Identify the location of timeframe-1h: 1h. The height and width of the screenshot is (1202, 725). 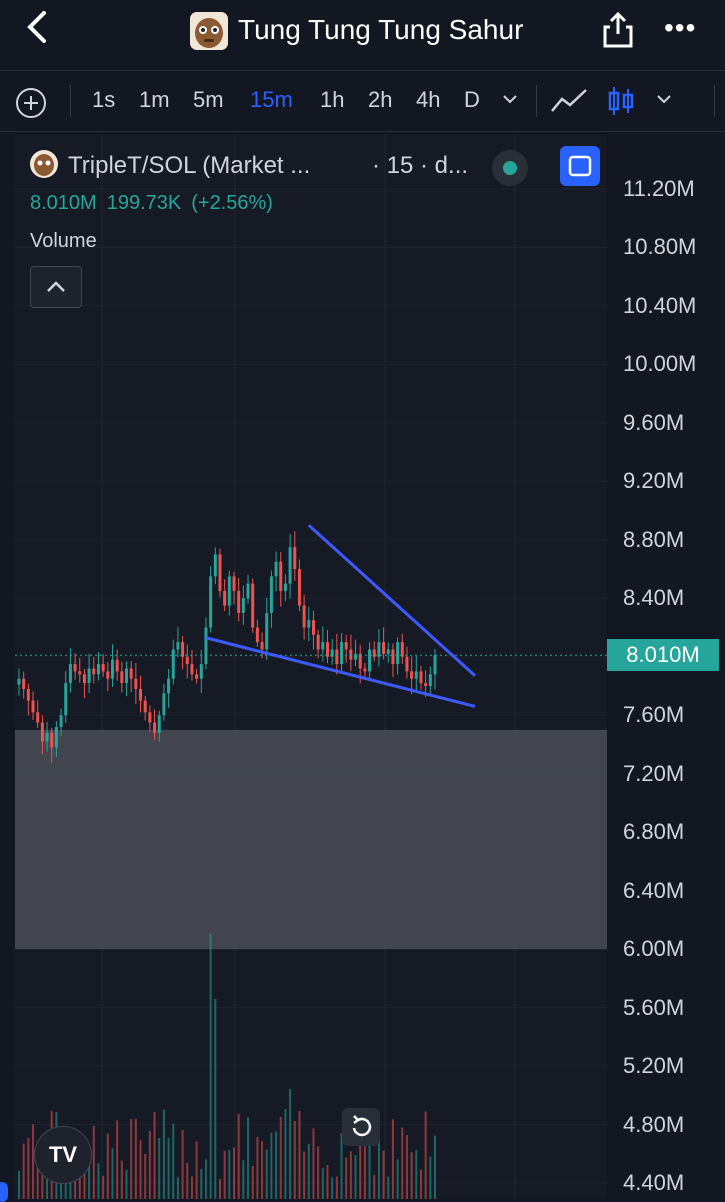
(332, 100).